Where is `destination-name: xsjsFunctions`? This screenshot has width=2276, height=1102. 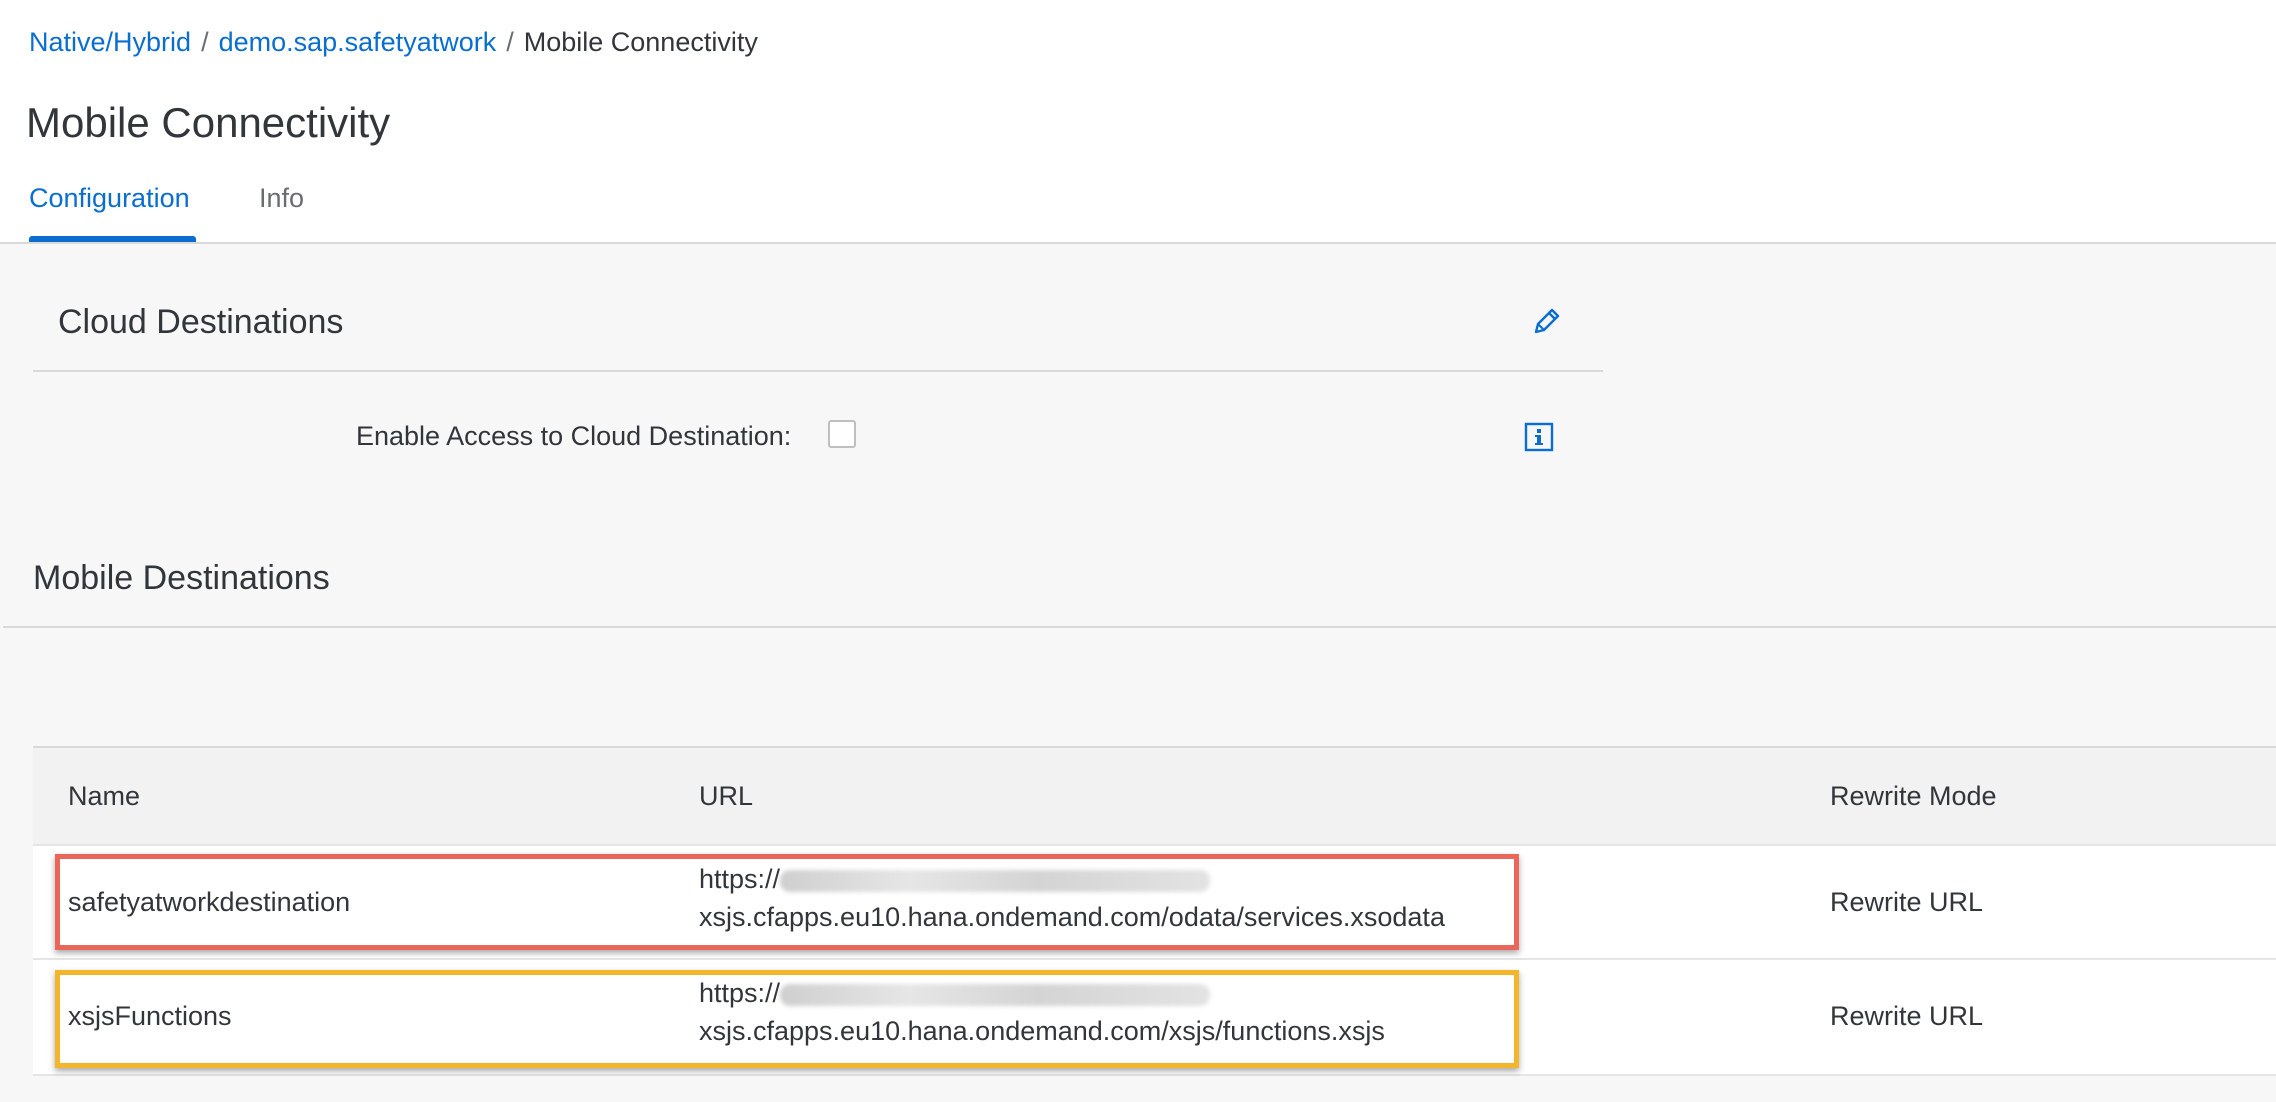
destination-name: xsjsFunctions is located at coordinates (150, 1016).